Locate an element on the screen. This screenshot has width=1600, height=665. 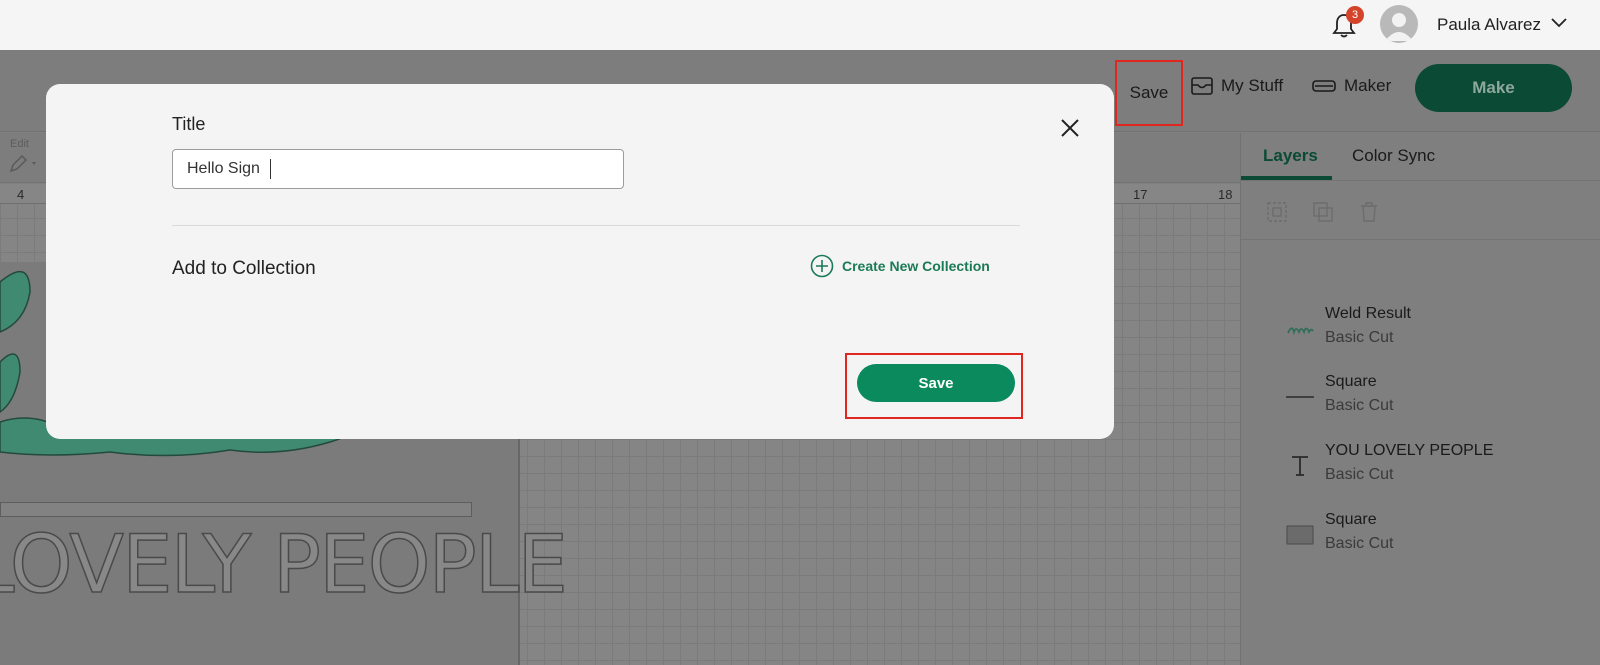
plus-circle-icon is located at coordinates (822, 266).